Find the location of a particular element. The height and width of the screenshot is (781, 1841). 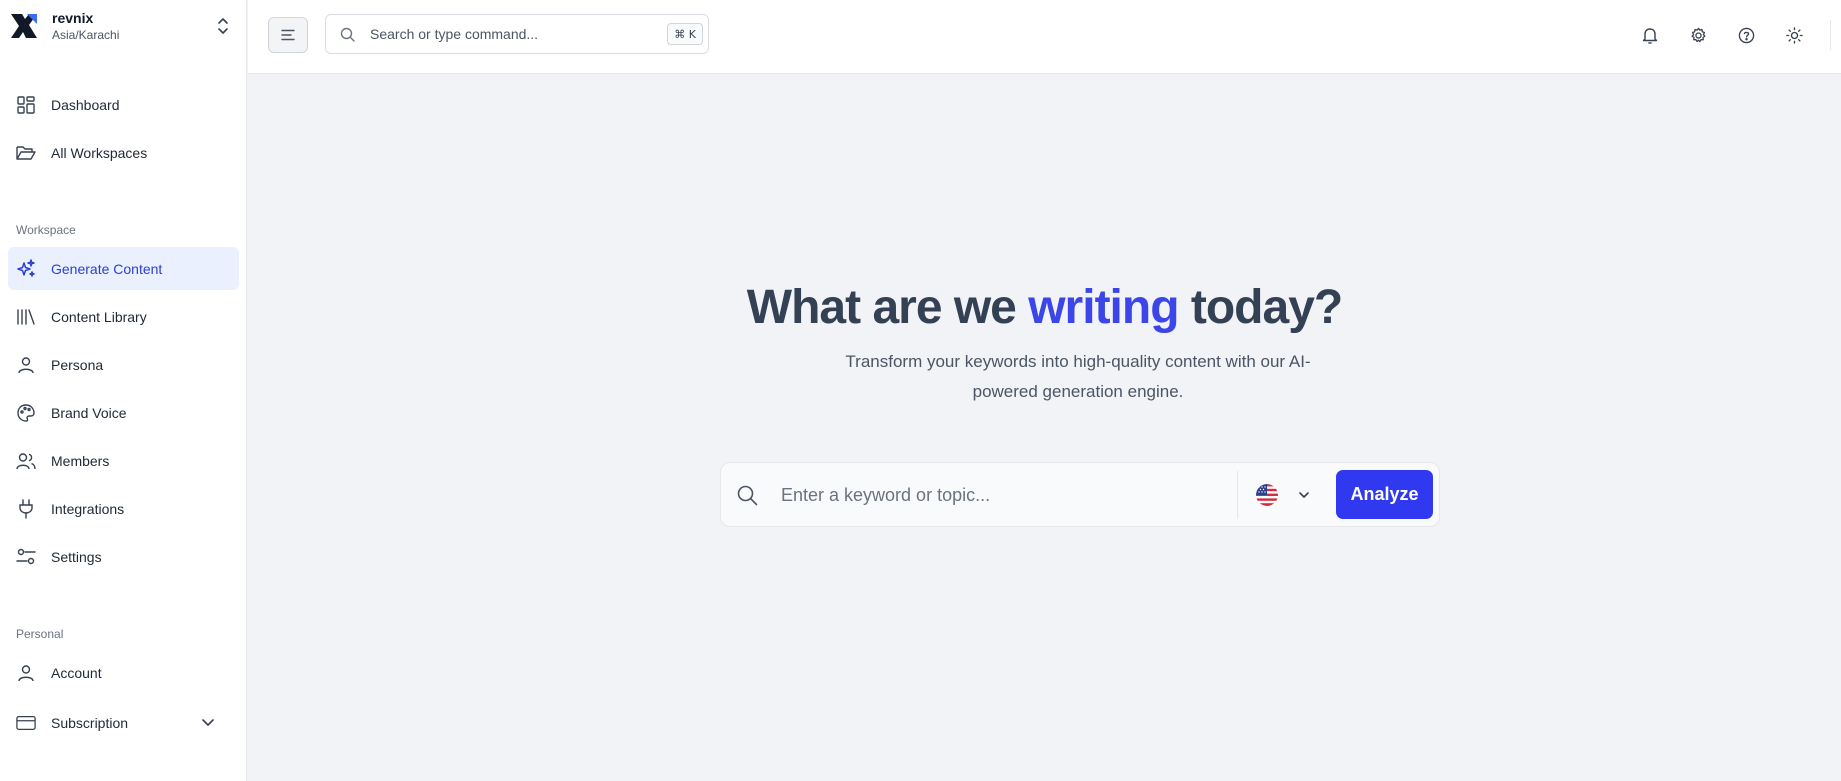

sidebar-item-label: Content Library is located at coordinates (99, 316).